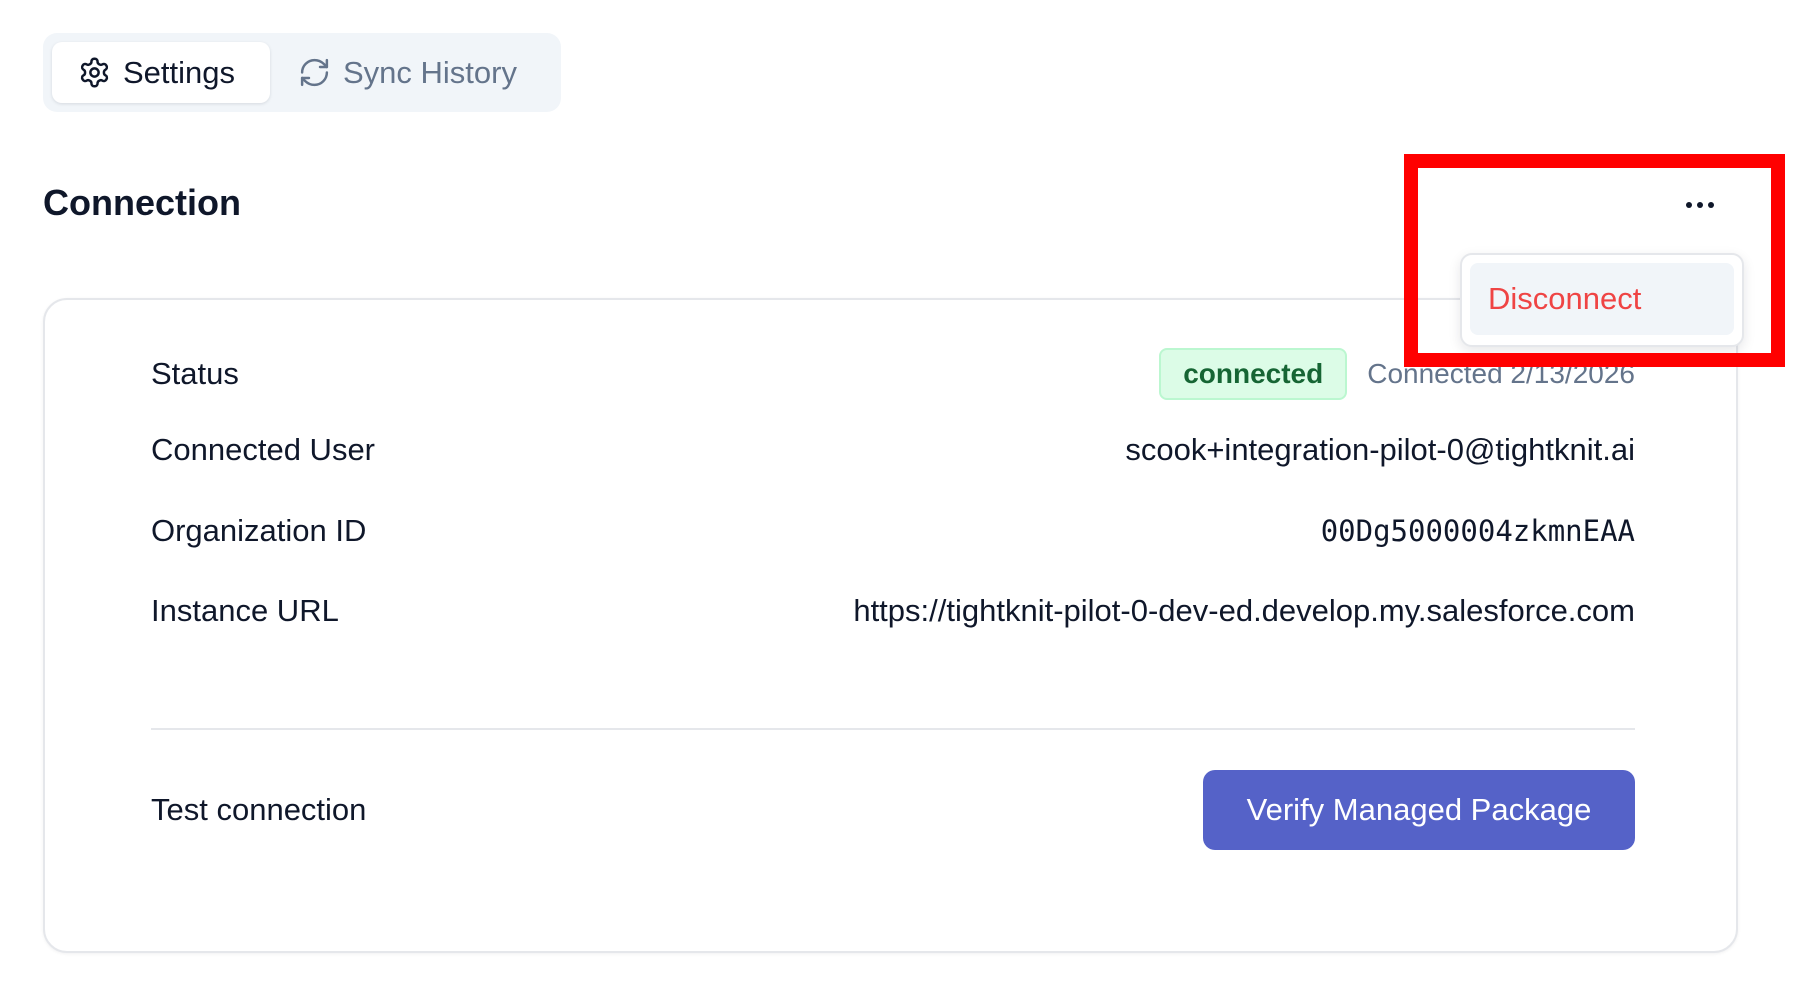  I want to click on tab-settings-label: Settings, so click(179, 72).